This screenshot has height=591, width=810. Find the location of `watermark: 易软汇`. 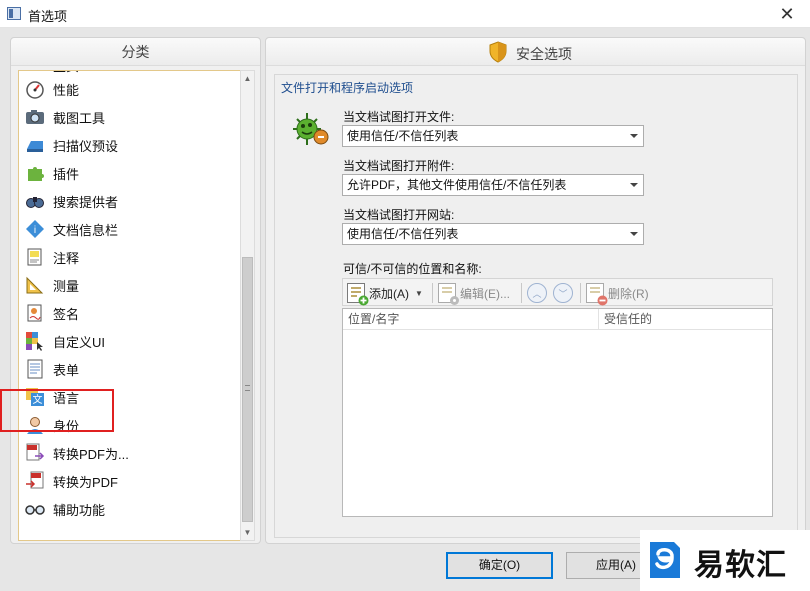

watermark: 易软汇 is located at coordinates (725, 560).